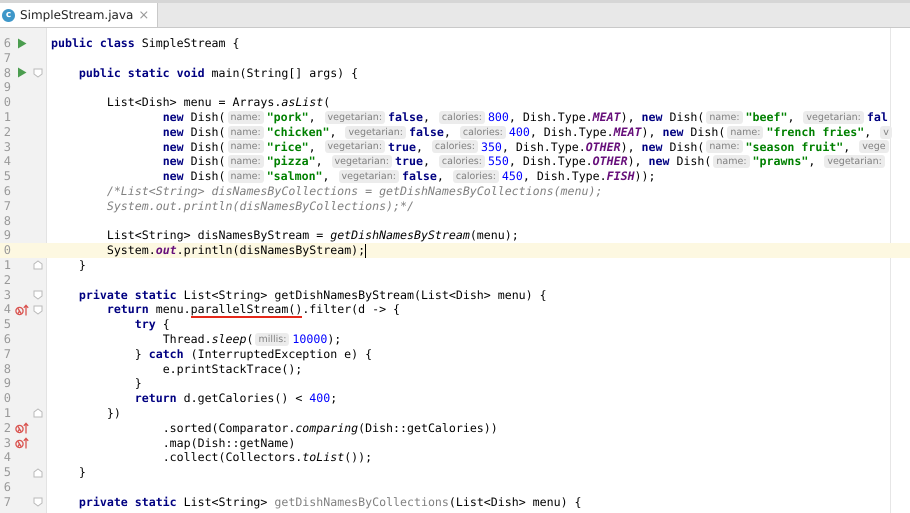 This screenshot has height=513, width=910. Describe the element at coordinates (260, 206) in the screenshot. I see `code-text: System.out.println(disNamesByCollections);*/` at that location.